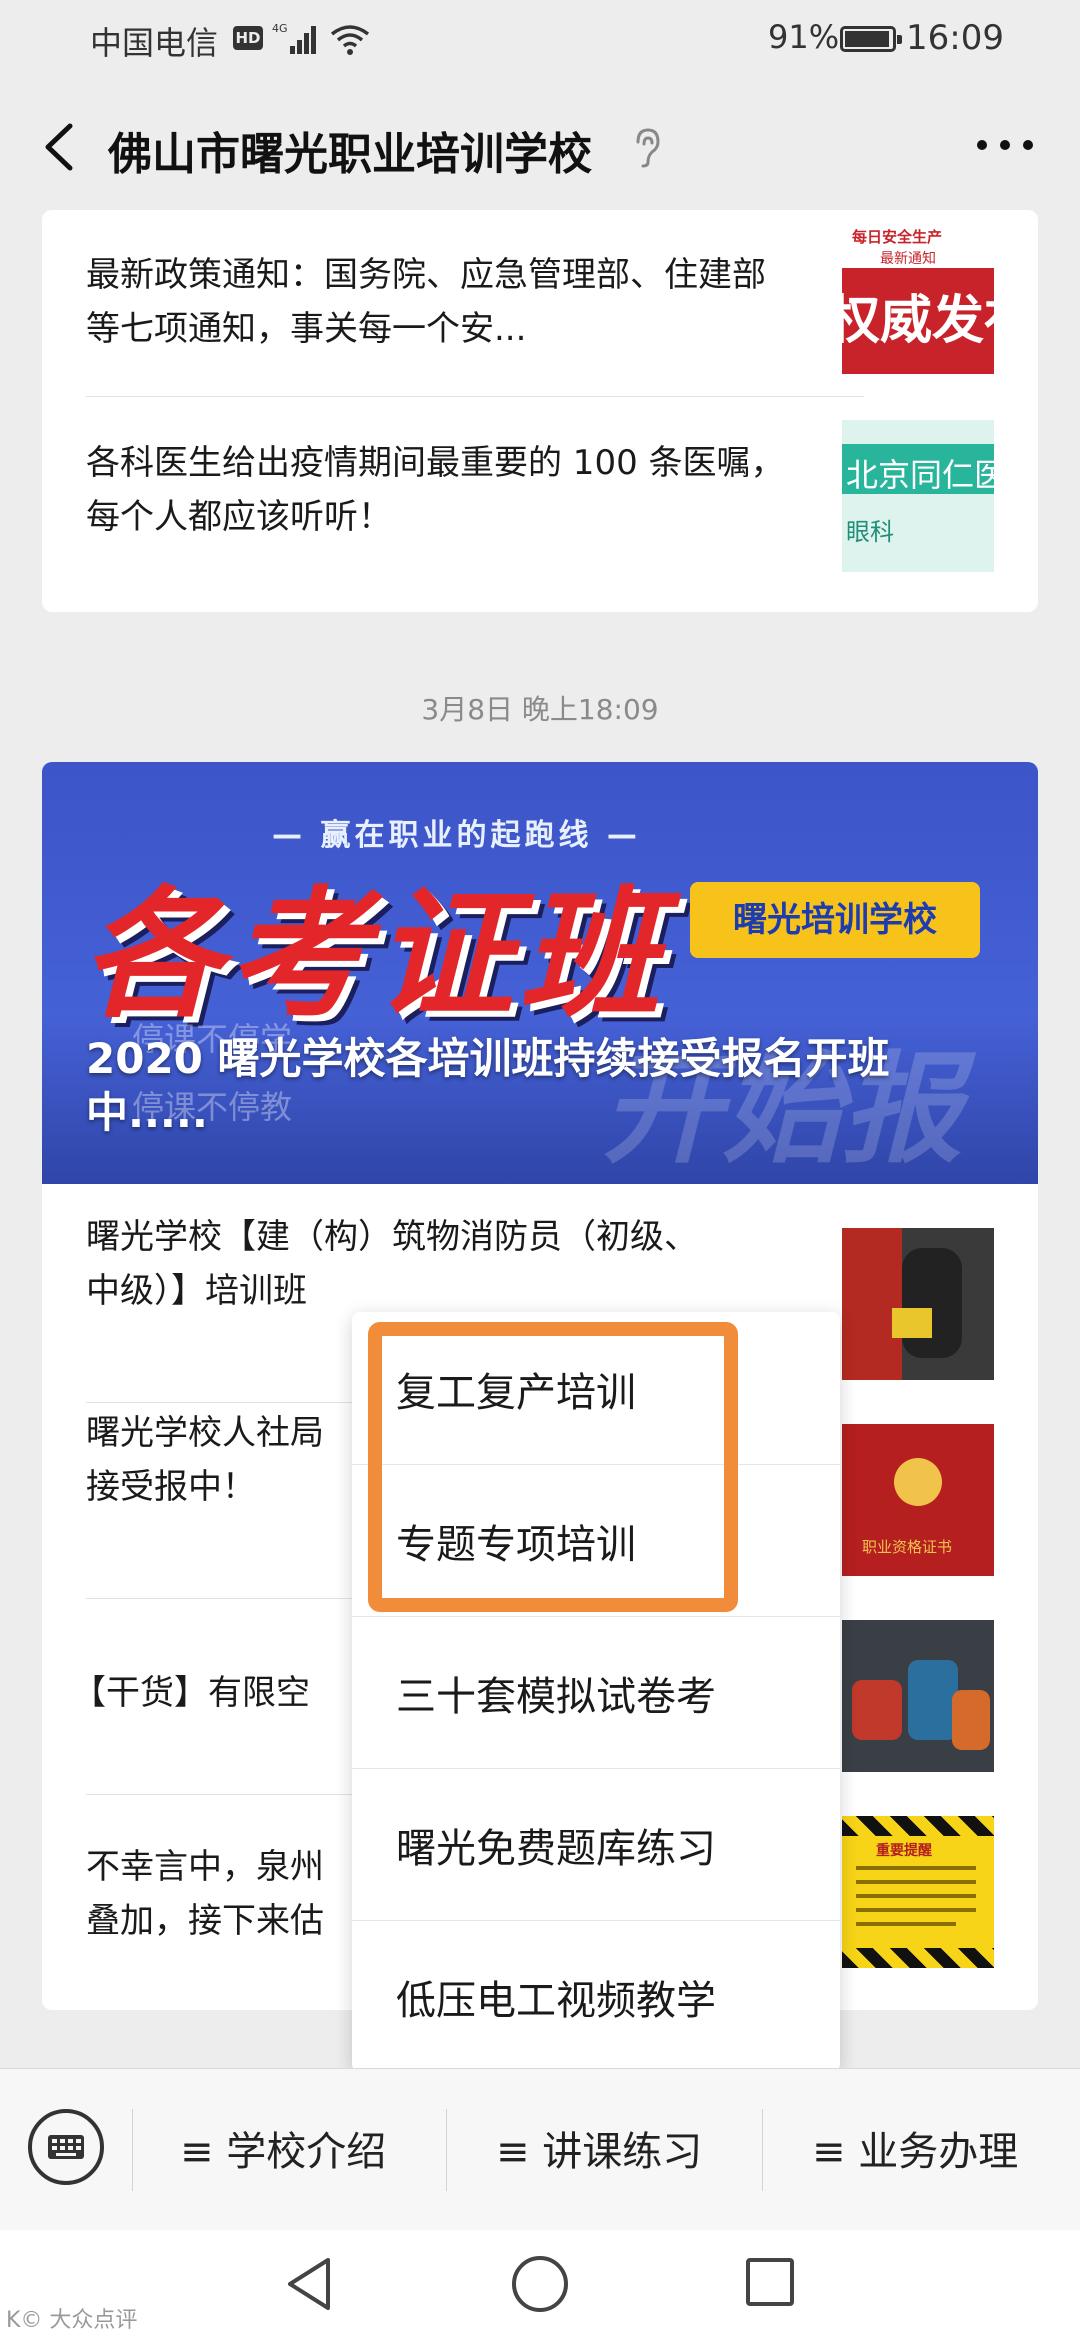 The height and width of the screenshot is (2340, 1080). What do you see at coordinates (918, 321) in the screenshot?
I see `thumb-label: 权威发布` at bounding box center [918, 321].